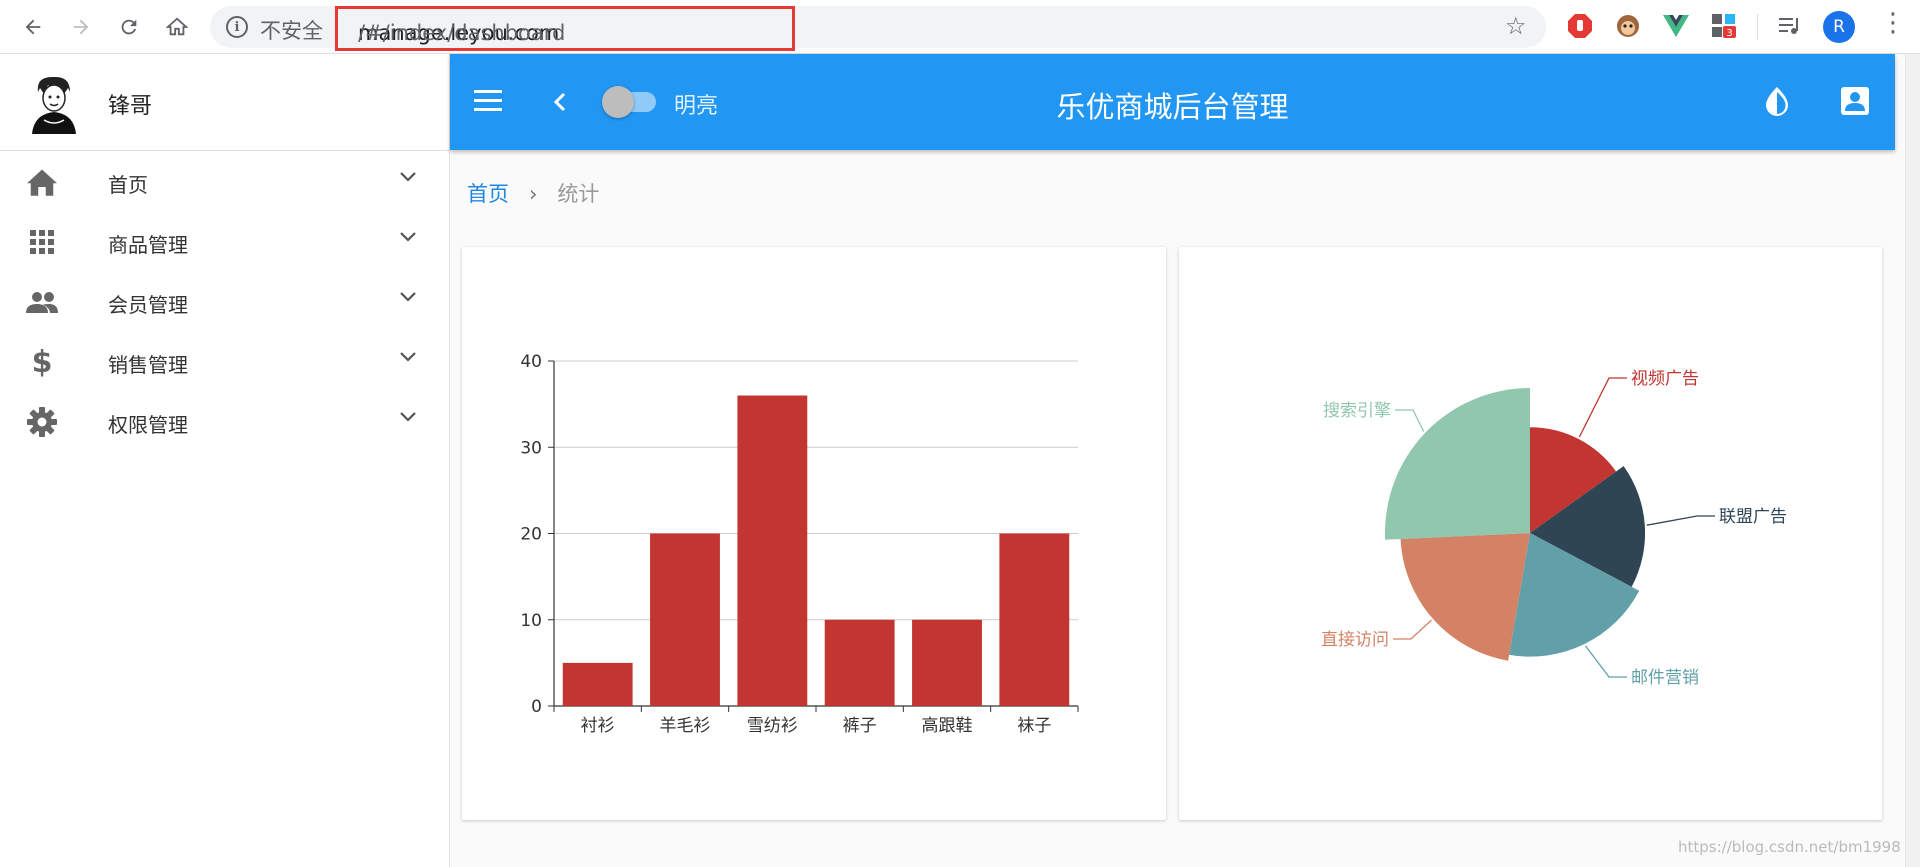  What do you see at coordinates (224, 181) in the screenshot?
I see `sidebar-item-home: 首页` at bounding box center [224, 181].